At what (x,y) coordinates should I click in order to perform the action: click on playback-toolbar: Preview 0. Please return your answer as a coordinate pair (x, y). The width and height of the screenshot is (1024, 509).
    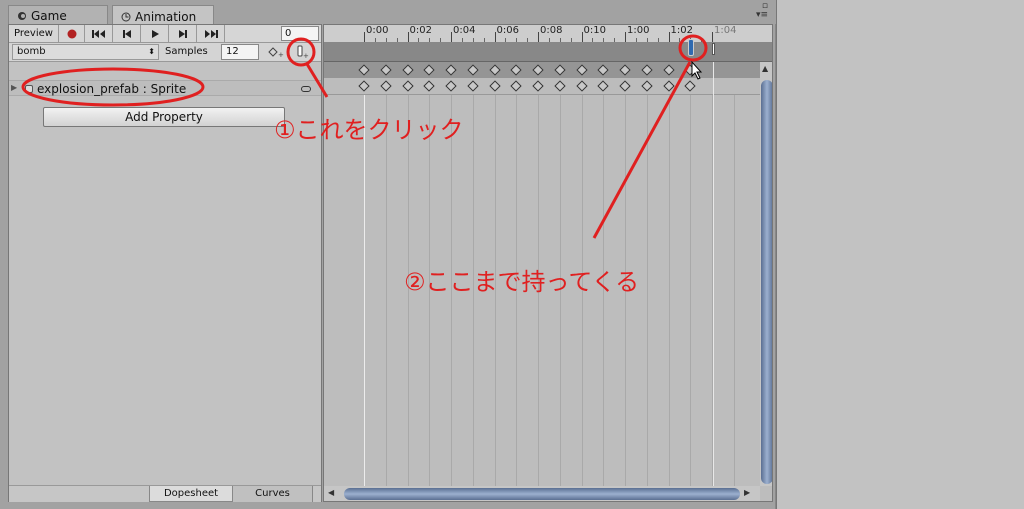
    Looking at the image, I should click on (165, 34).